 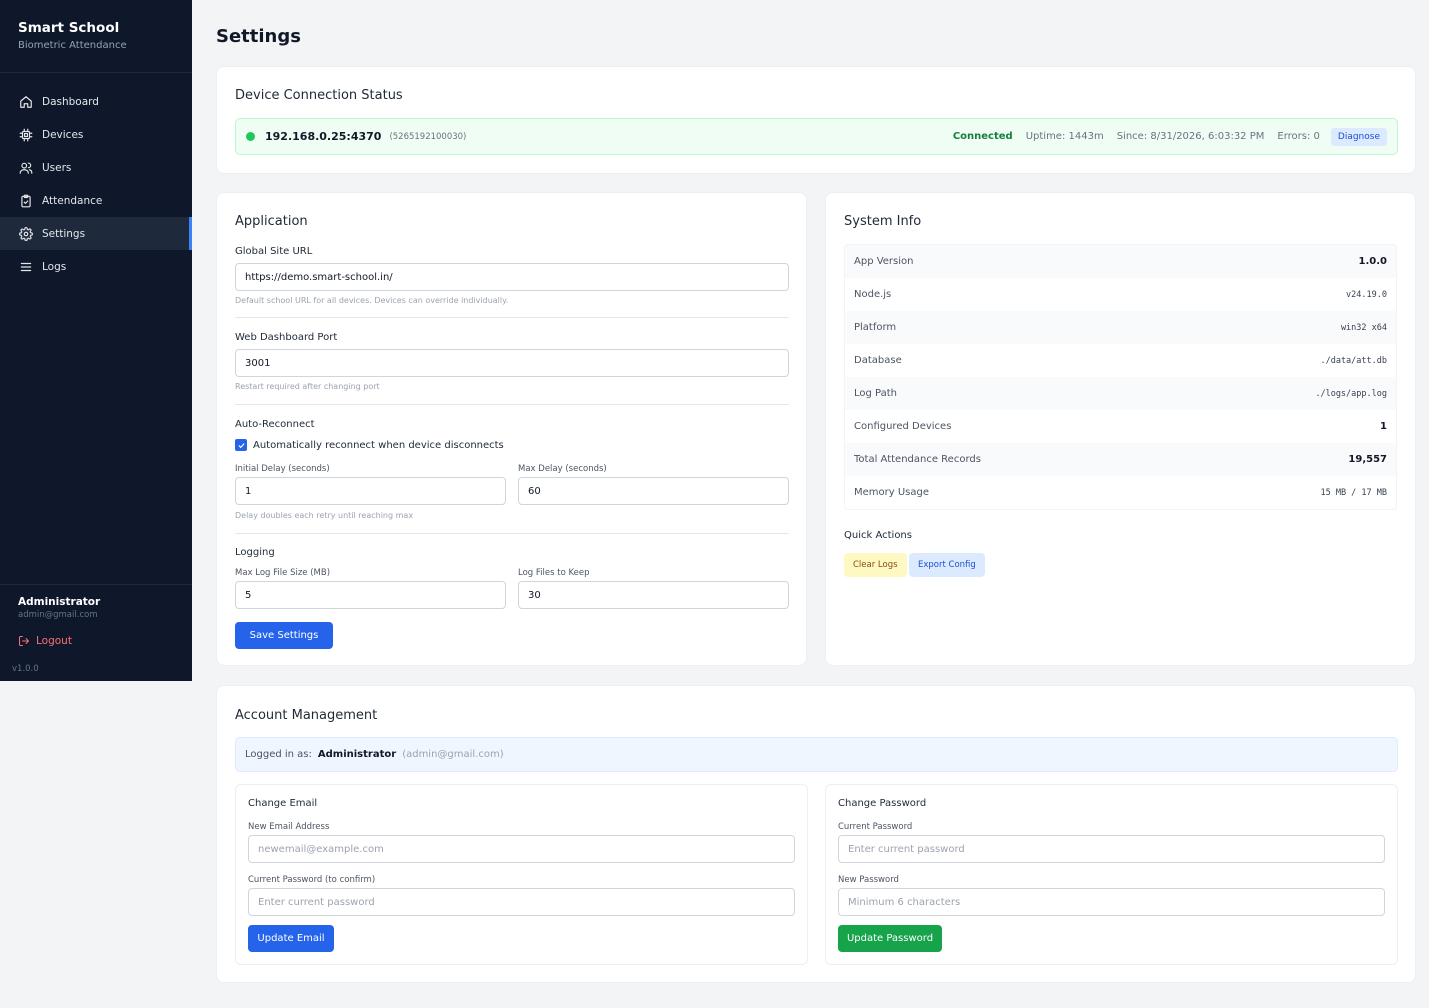 What do you see at coordinates (284, 635) in the screenshot?
I see `save-settings-button: Save Settings` at bounding box center [284, 635].